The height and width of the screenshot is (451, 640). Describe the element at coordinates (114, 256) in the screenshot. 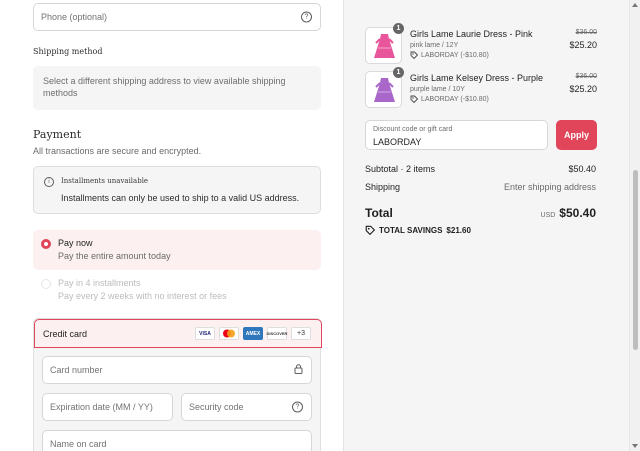

I see `pay-now-description: Pay the entire amount today` at that location.